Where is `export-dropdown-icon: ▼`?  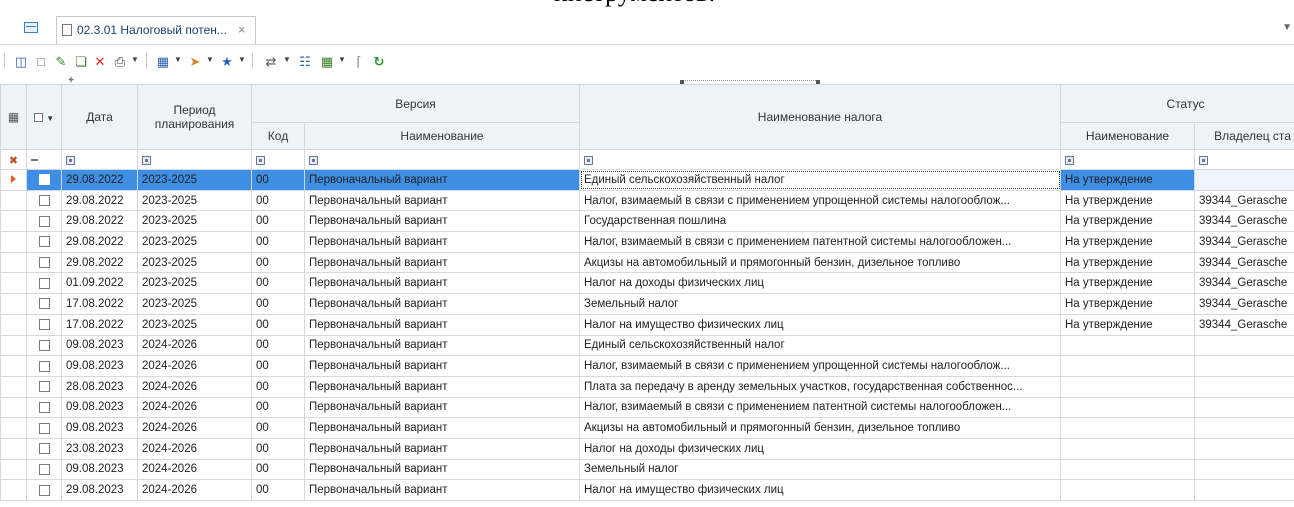 export-dropdown-icon: ▼ is located at coordinates (178, 59).